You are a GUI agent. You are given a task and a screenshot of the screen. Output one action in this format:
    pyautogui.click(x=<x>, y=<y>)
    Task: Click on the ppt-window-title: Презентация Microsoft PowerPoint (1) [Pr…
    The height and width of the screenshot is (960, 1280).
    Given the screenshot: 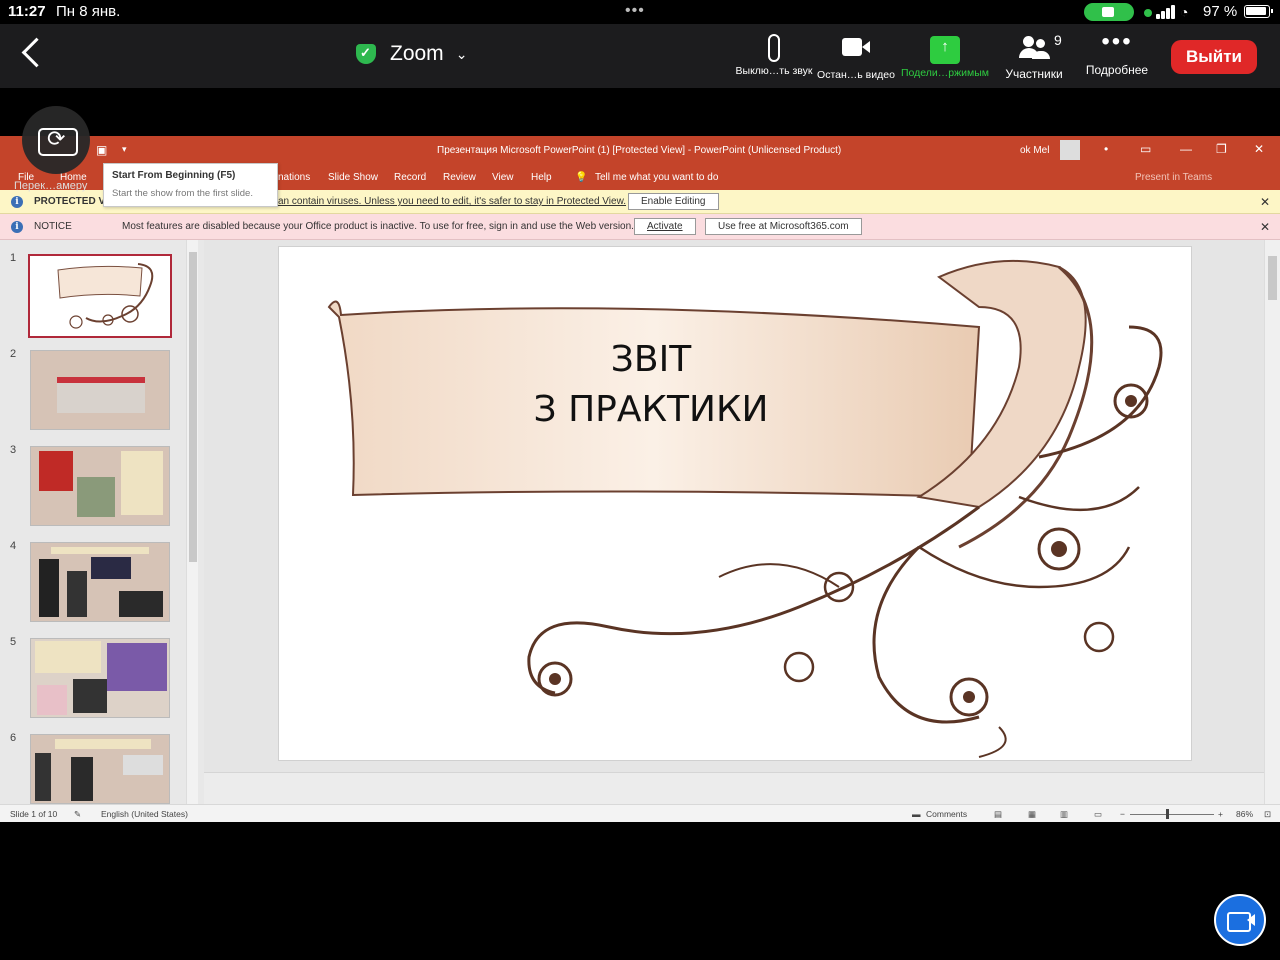 What is the action you would take?
    pyautogui.click(x=639, y=150)
    